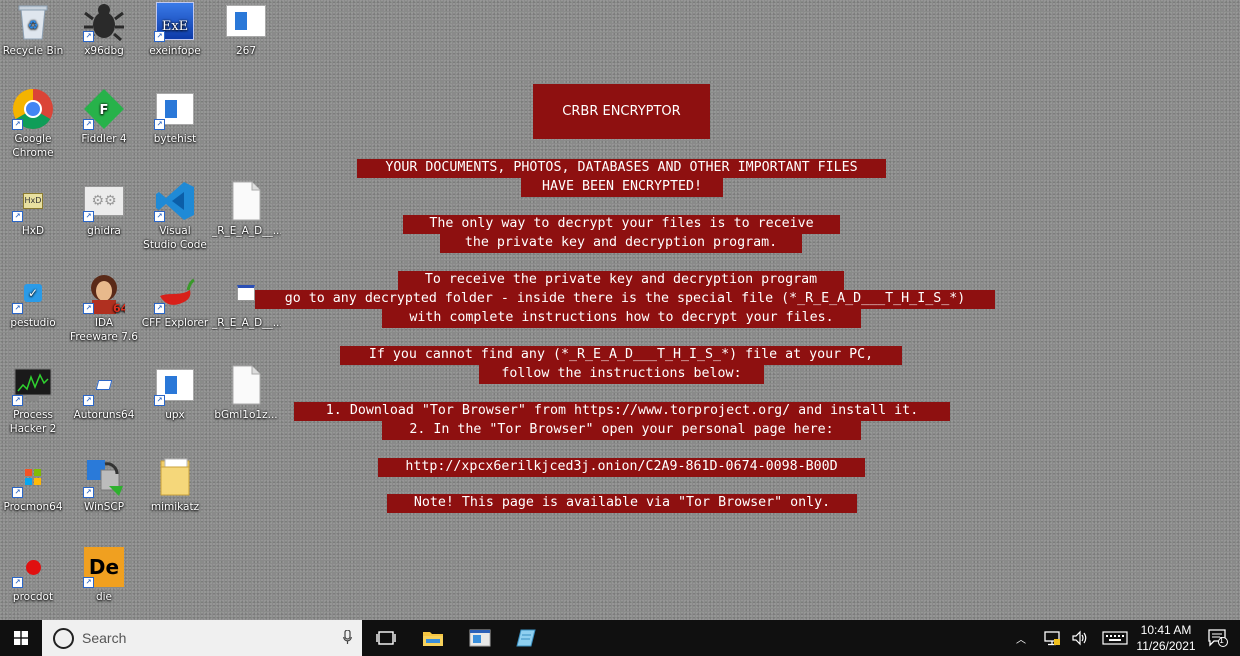  I want to click on show-hidden-icons-button: ︿, so click(1021, 638).